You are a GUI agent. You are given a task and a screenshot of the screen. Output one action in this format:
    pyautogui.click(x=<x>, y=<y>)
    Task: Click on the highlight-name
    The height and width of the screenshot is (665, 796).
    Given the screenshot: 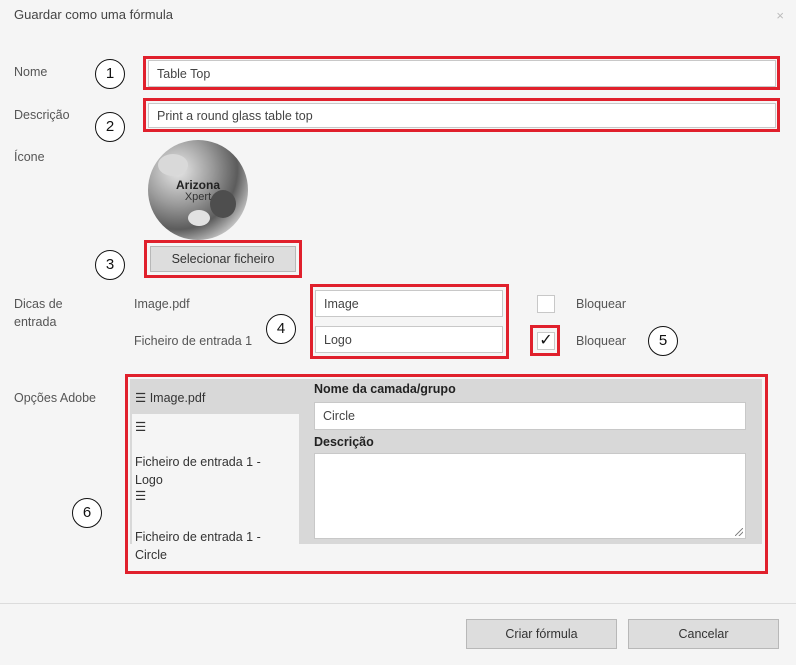 What is the action you would take?
    pyautogui.click(x=461, y=73)
    